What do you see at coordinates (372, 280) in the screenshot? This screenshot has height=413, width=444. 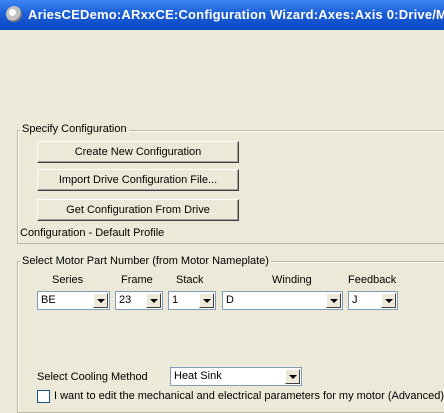 I see `feedback-header: Feedback` at bounding box center [372, 280].